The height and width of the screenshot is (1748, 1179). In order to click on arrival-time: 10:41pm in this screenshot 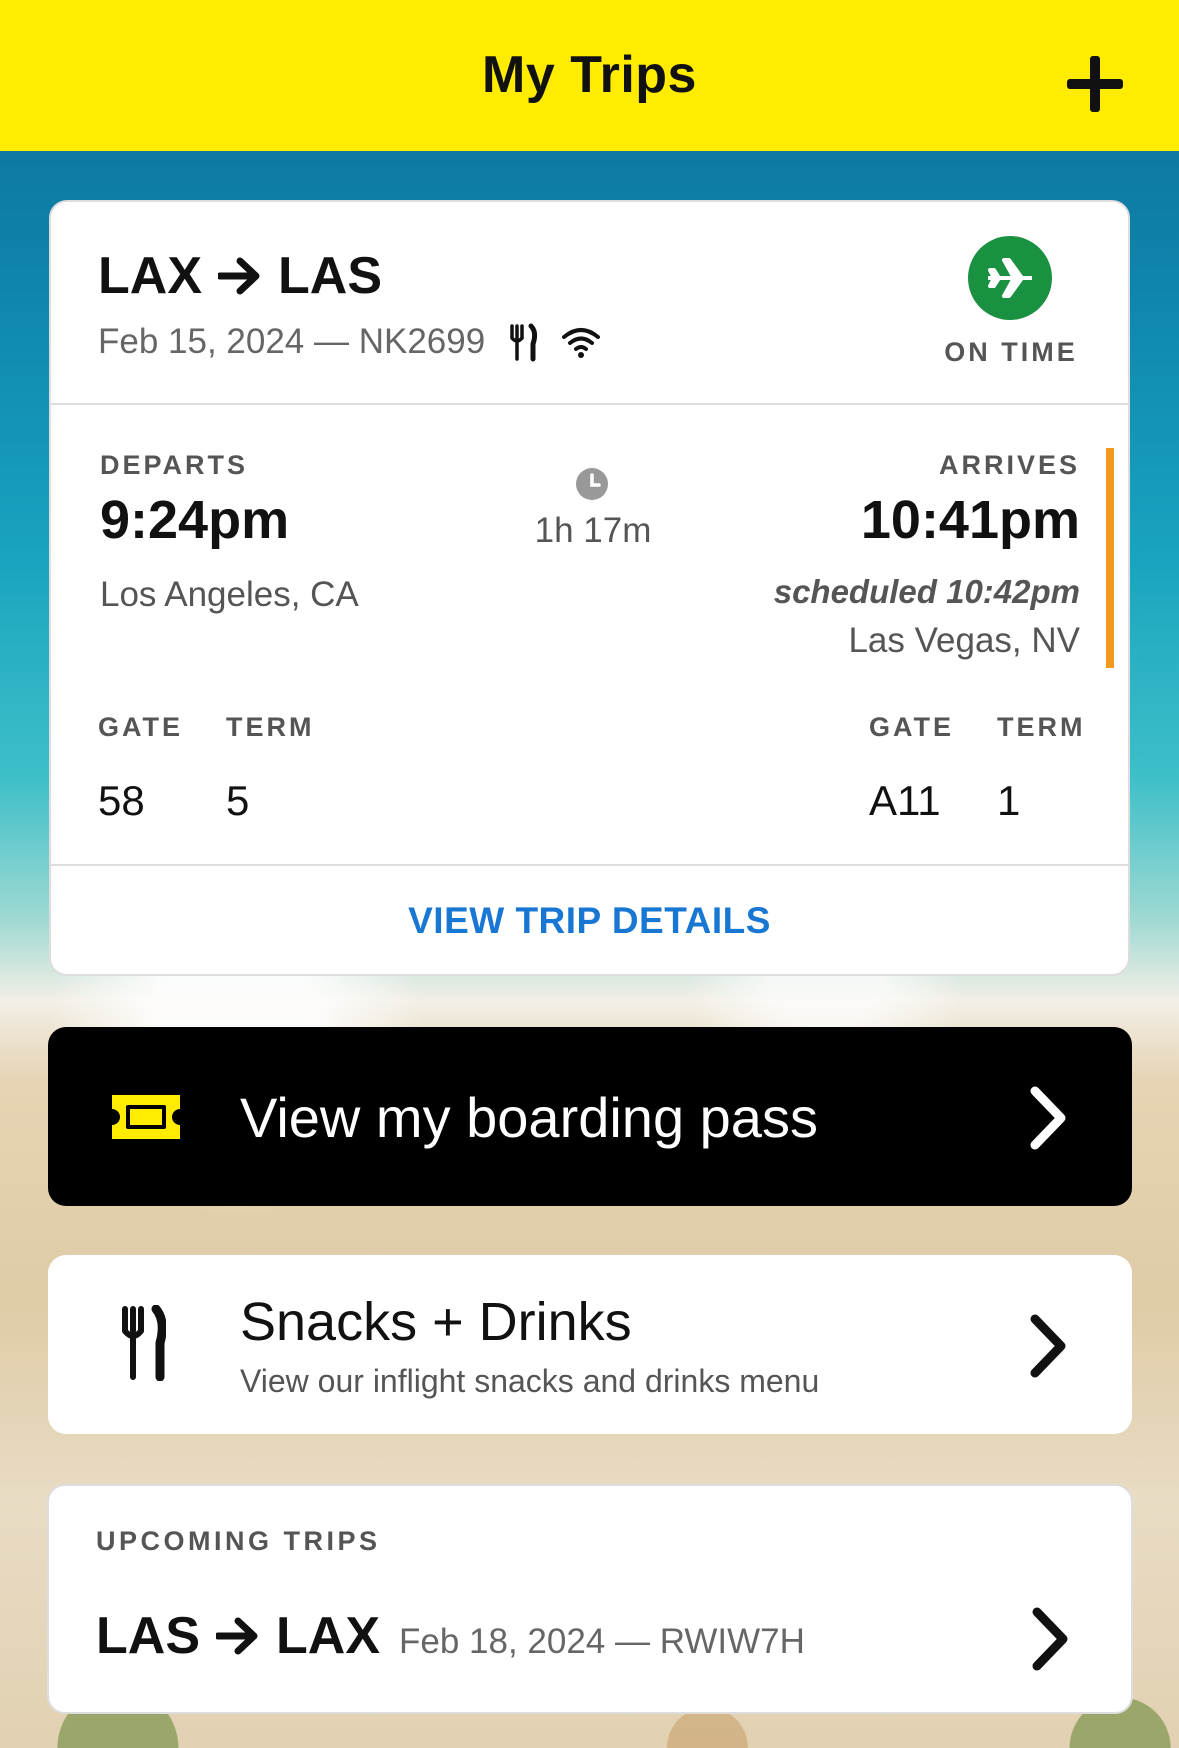, I will do `click(970, 520)`.